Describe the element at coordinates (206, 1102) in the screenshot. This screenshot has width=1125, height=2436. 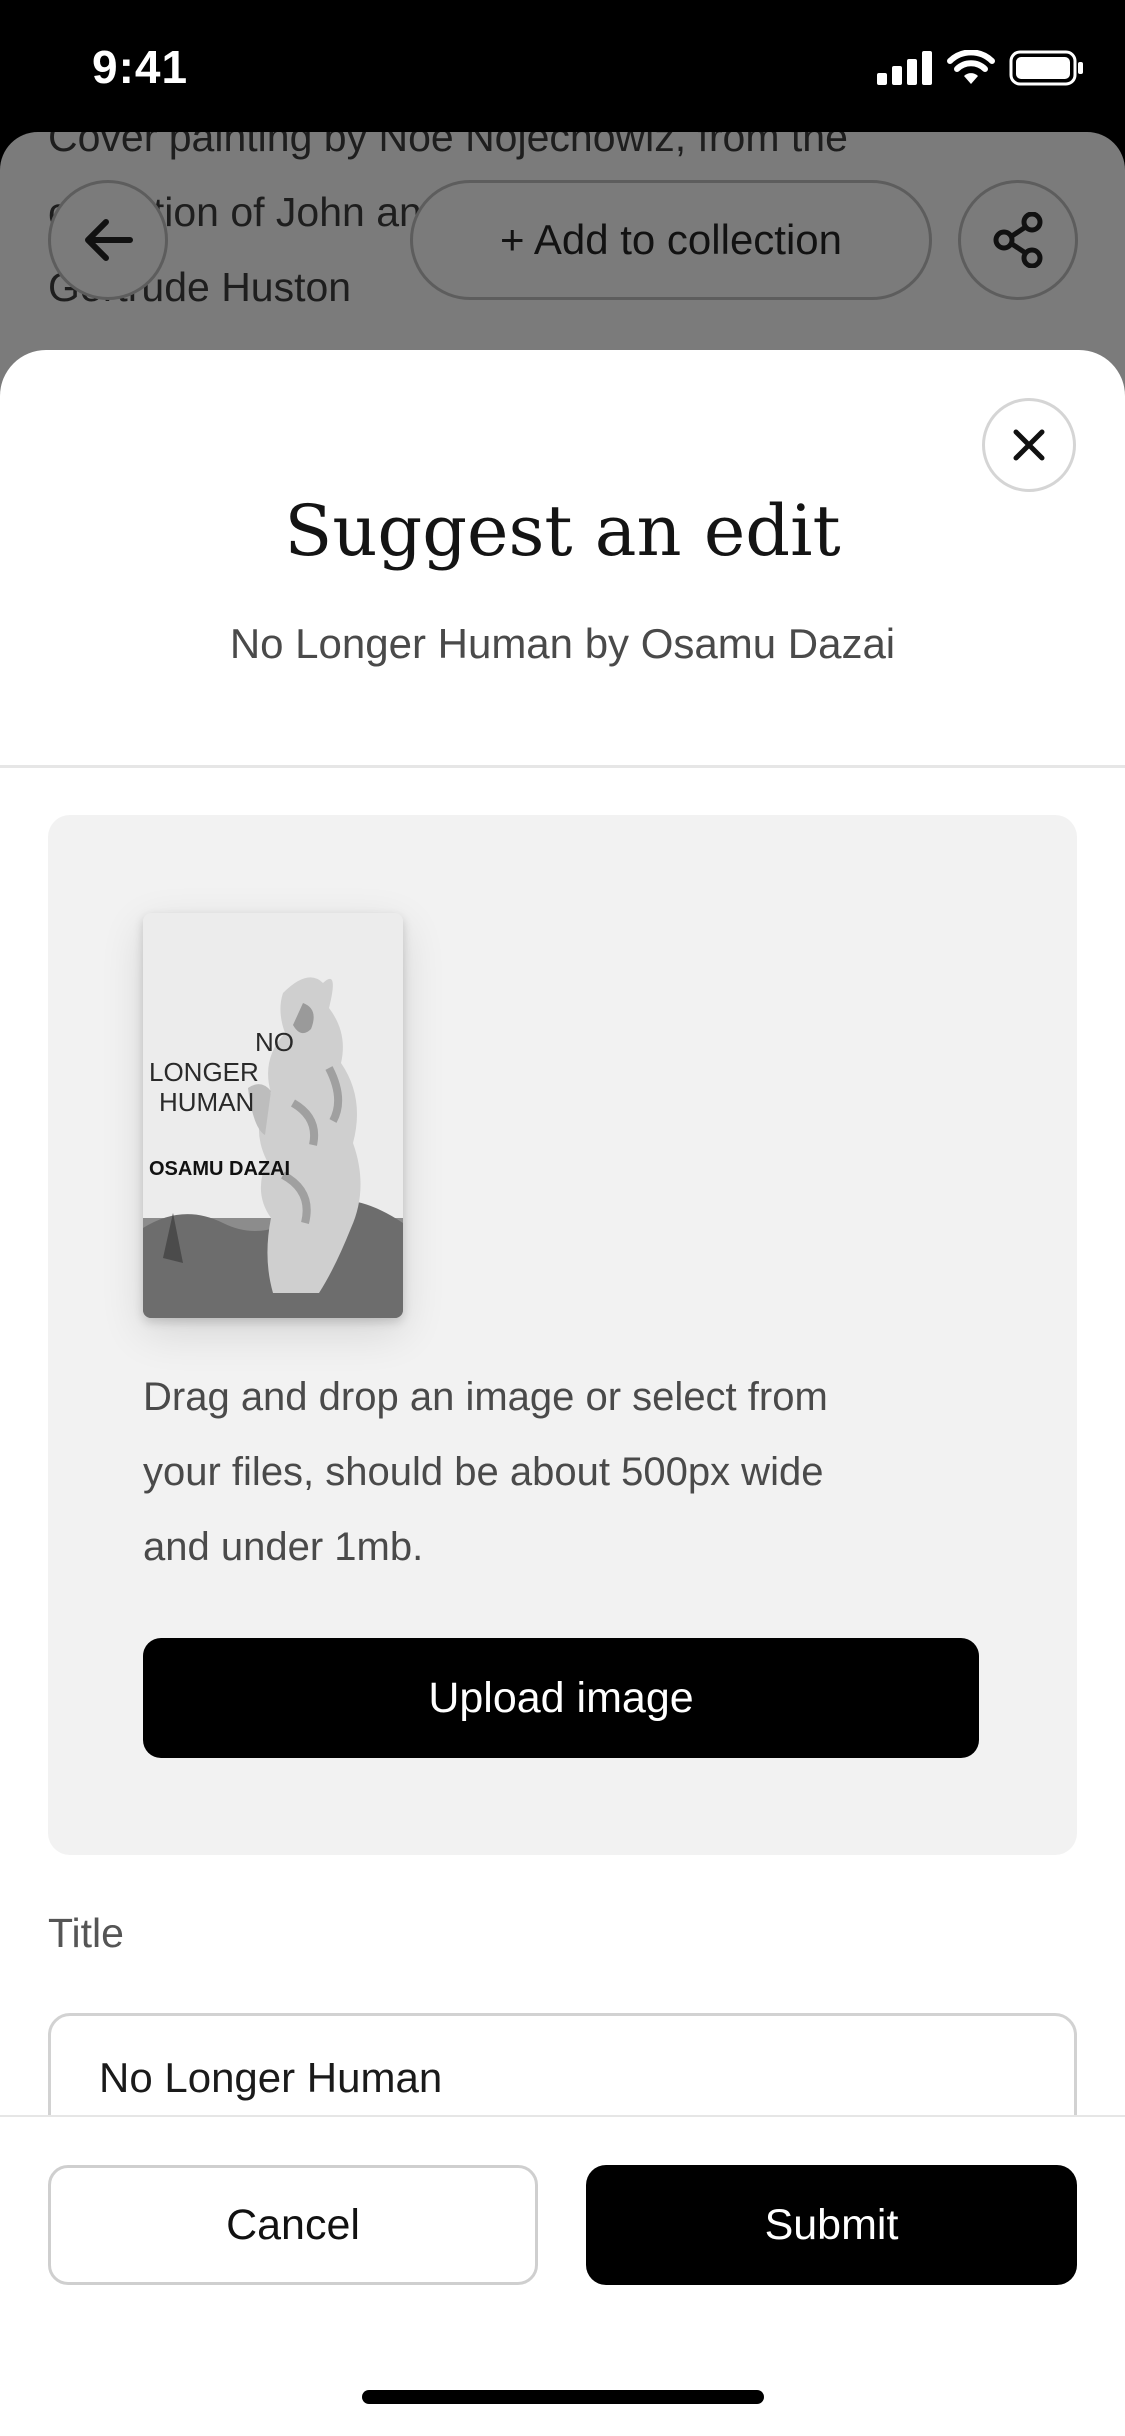
I see `cover-title-line: HUMAN` at that location.